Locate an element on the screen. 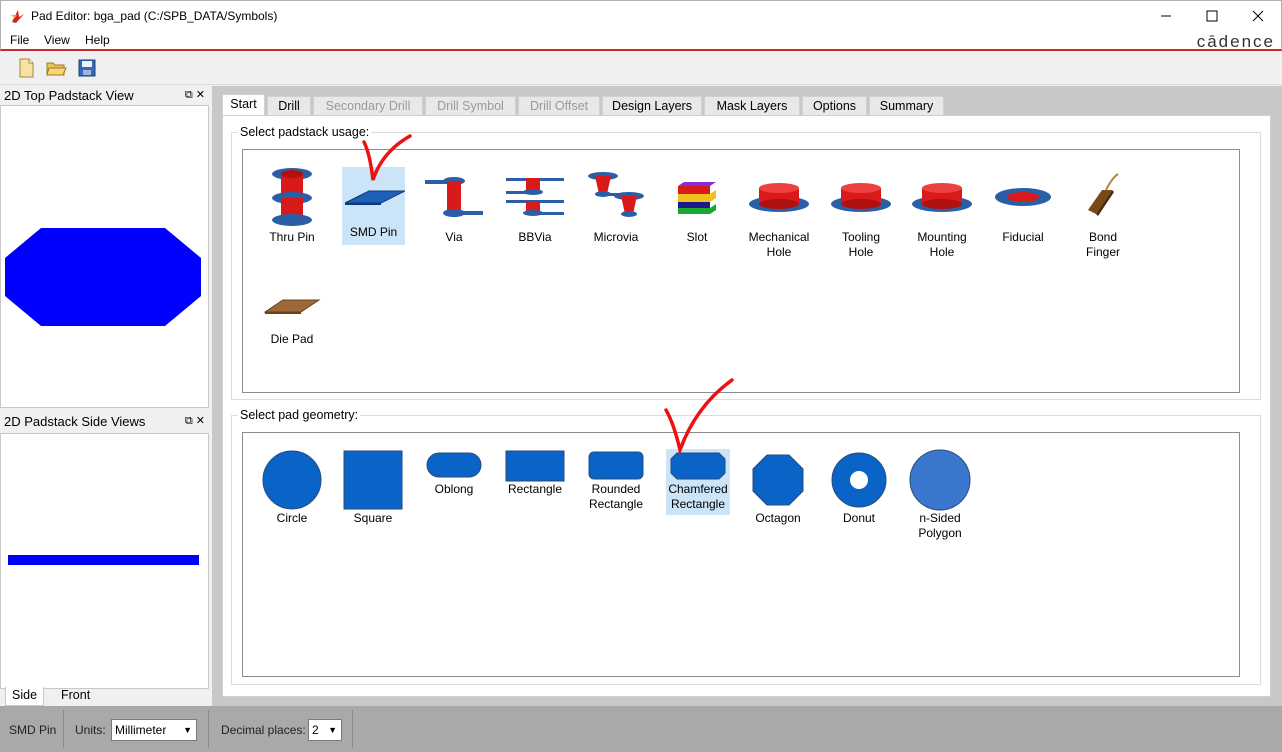 Image resolution: width=1282 pixels, height=752 pixels. geometry-square: Square is located at coordinates (373, 487).